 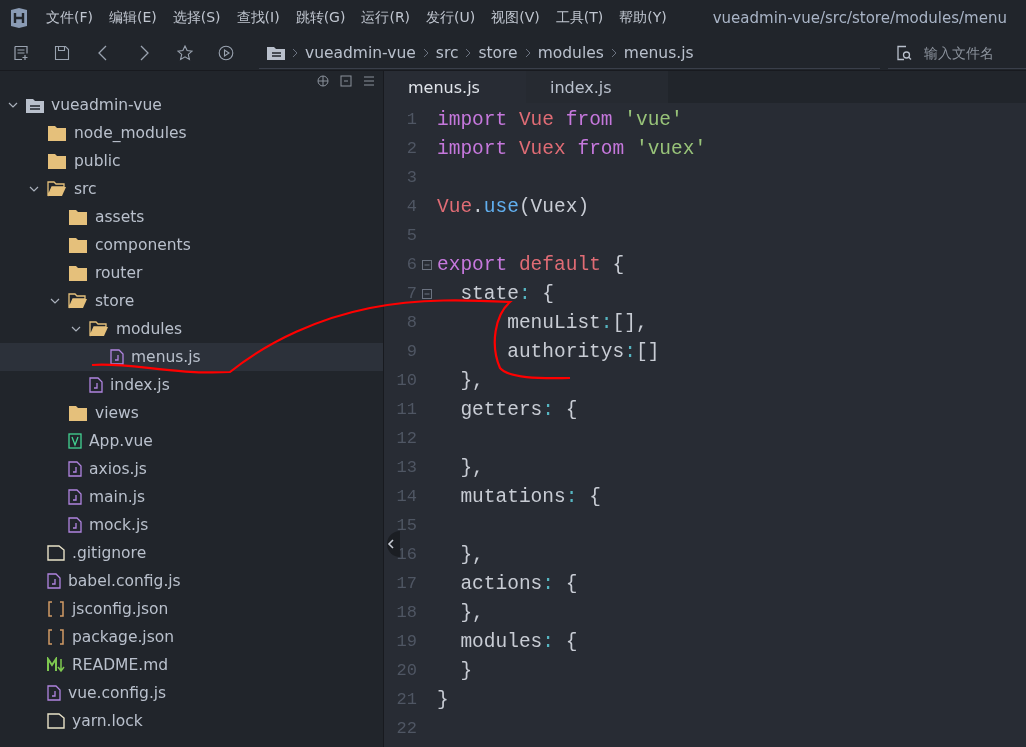 I want to click on tree-item: README.md, so click(x=191, y=665).